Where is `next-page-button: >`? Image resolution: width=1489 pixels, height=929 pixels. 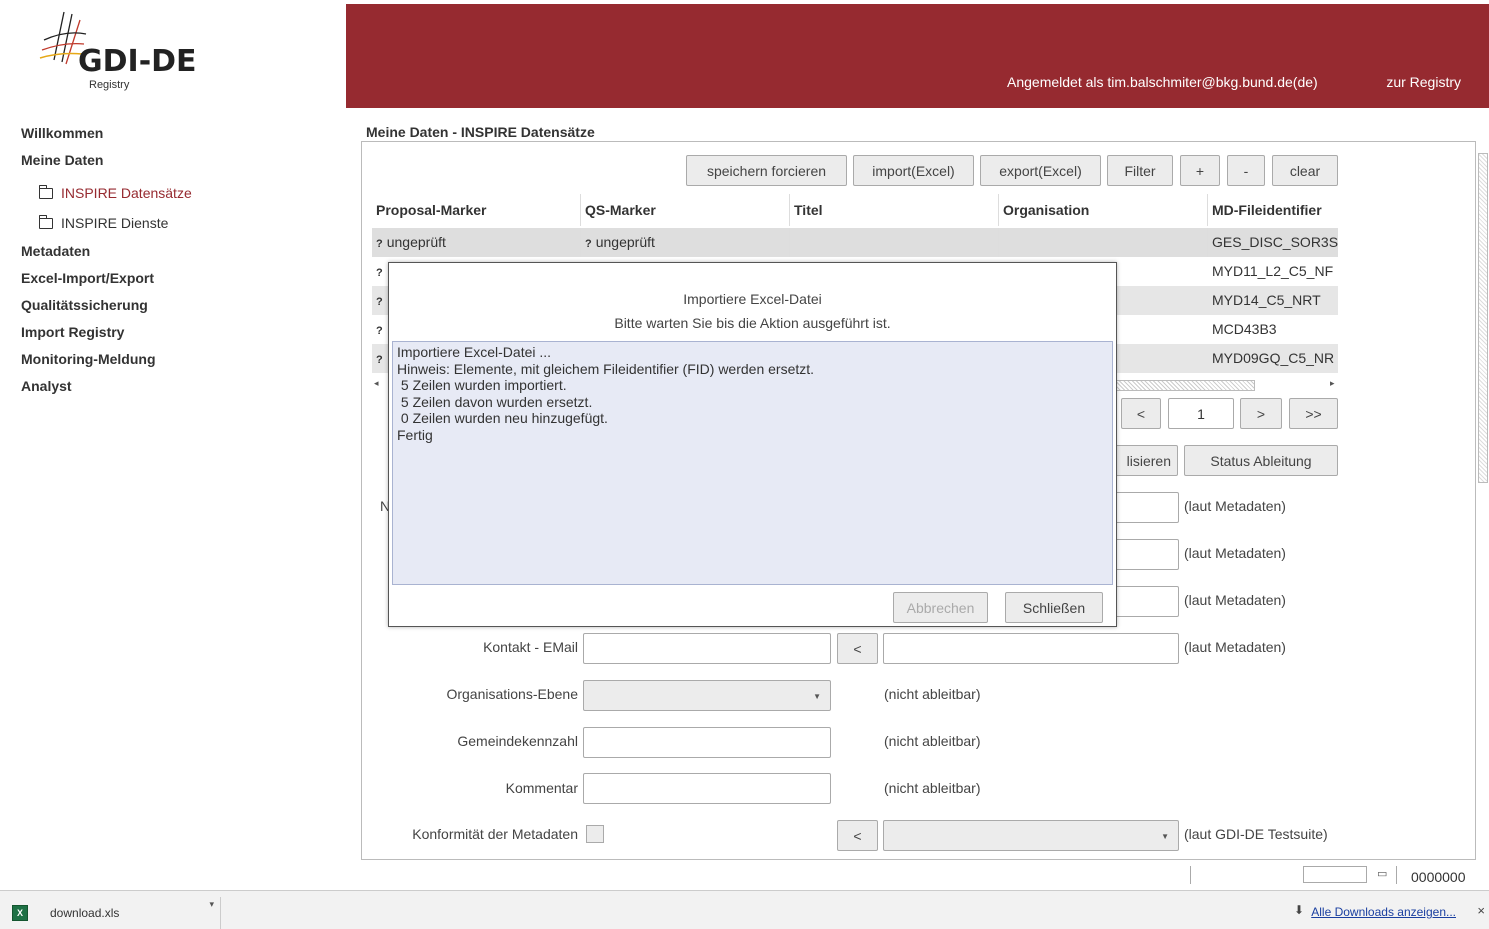
next-page-button: > is located at coordinates (1261, 413).